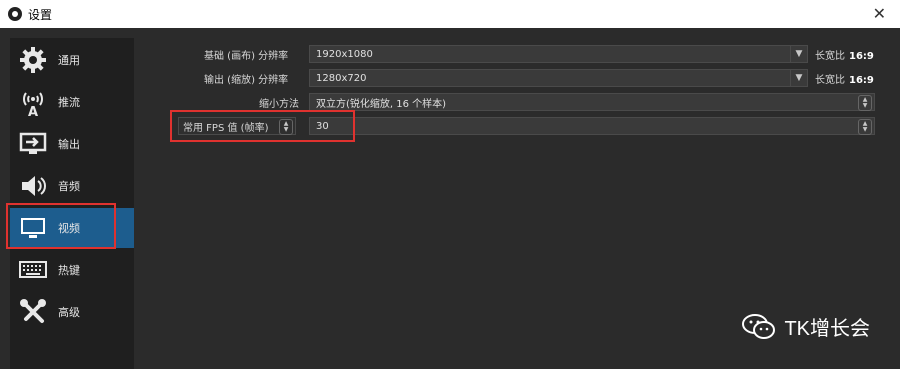 This screenshot has width=900, height=369. Describe the element at coordinates (381, 104) in the screenshot. I see `downscale-filter-value: 双立方(锐化缩放, 16 个样本)` at that location.